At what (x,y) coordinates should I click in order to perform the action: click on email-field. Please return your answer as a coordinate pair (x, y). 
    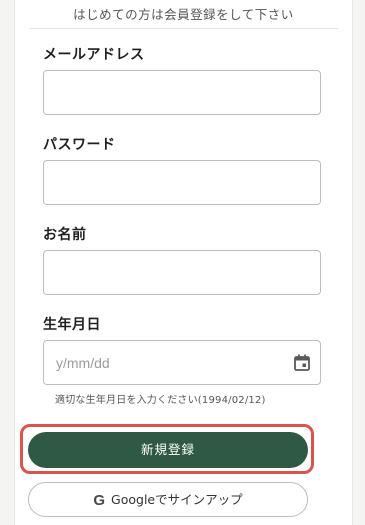
    Looking at the image, I should click on (182, 92).